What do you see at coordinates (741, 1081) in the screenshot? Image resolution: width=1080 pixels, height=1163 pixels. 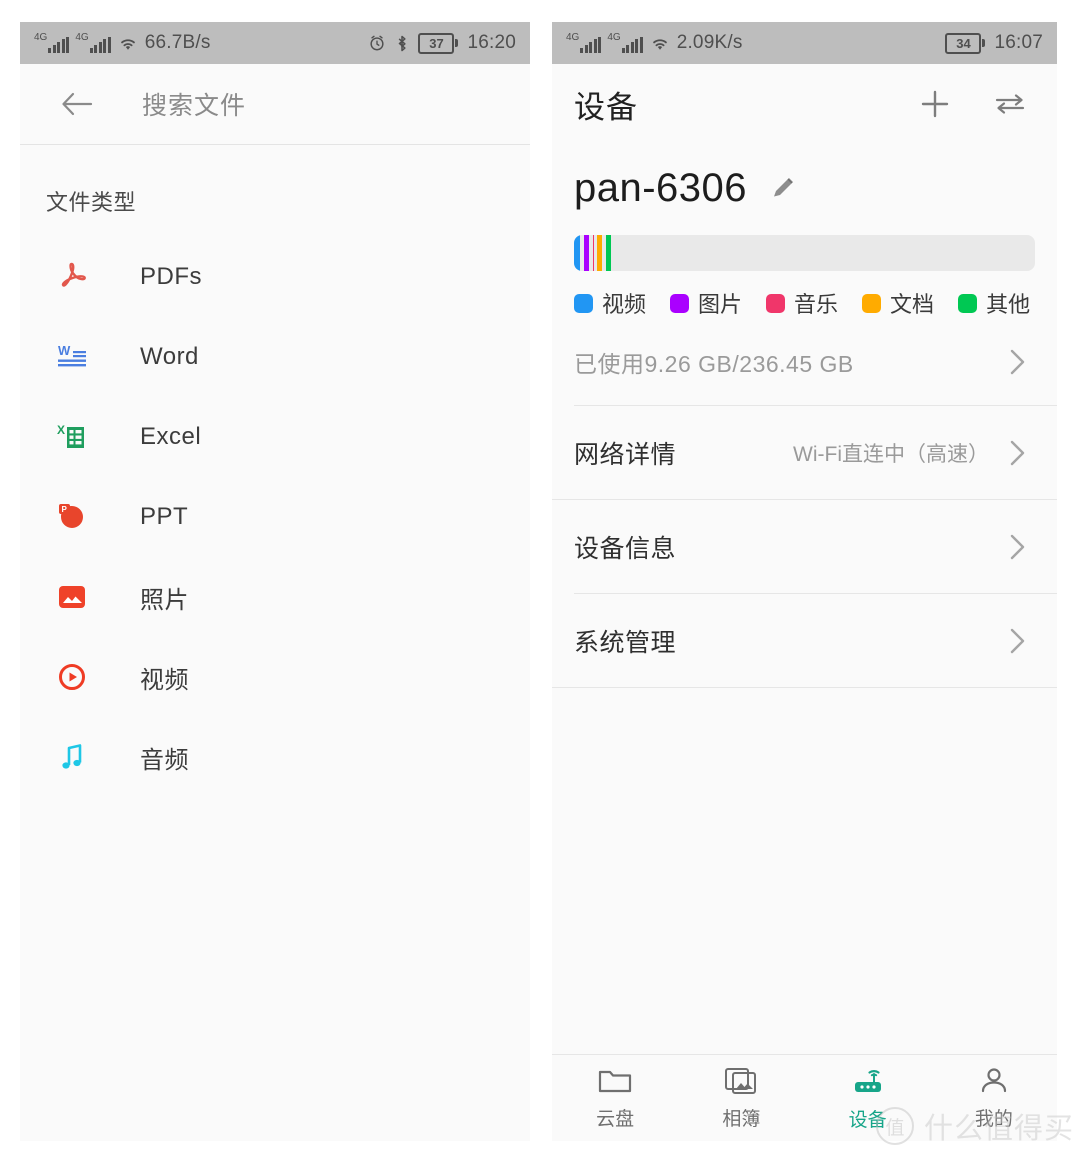 I see `photos-icon` at bounding box center [741, 1081].